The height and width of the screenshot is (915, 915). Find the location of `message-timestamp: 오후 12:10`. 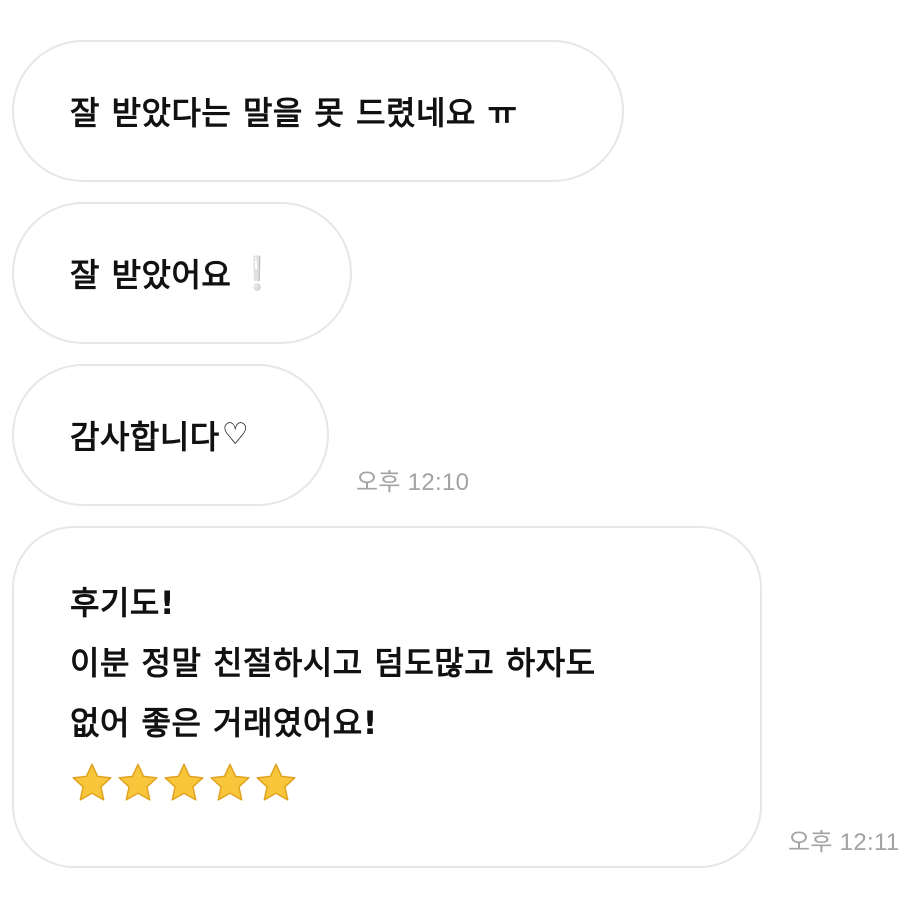

message-timestamp: 오후 12:10 is located at coordinates (413, 482).